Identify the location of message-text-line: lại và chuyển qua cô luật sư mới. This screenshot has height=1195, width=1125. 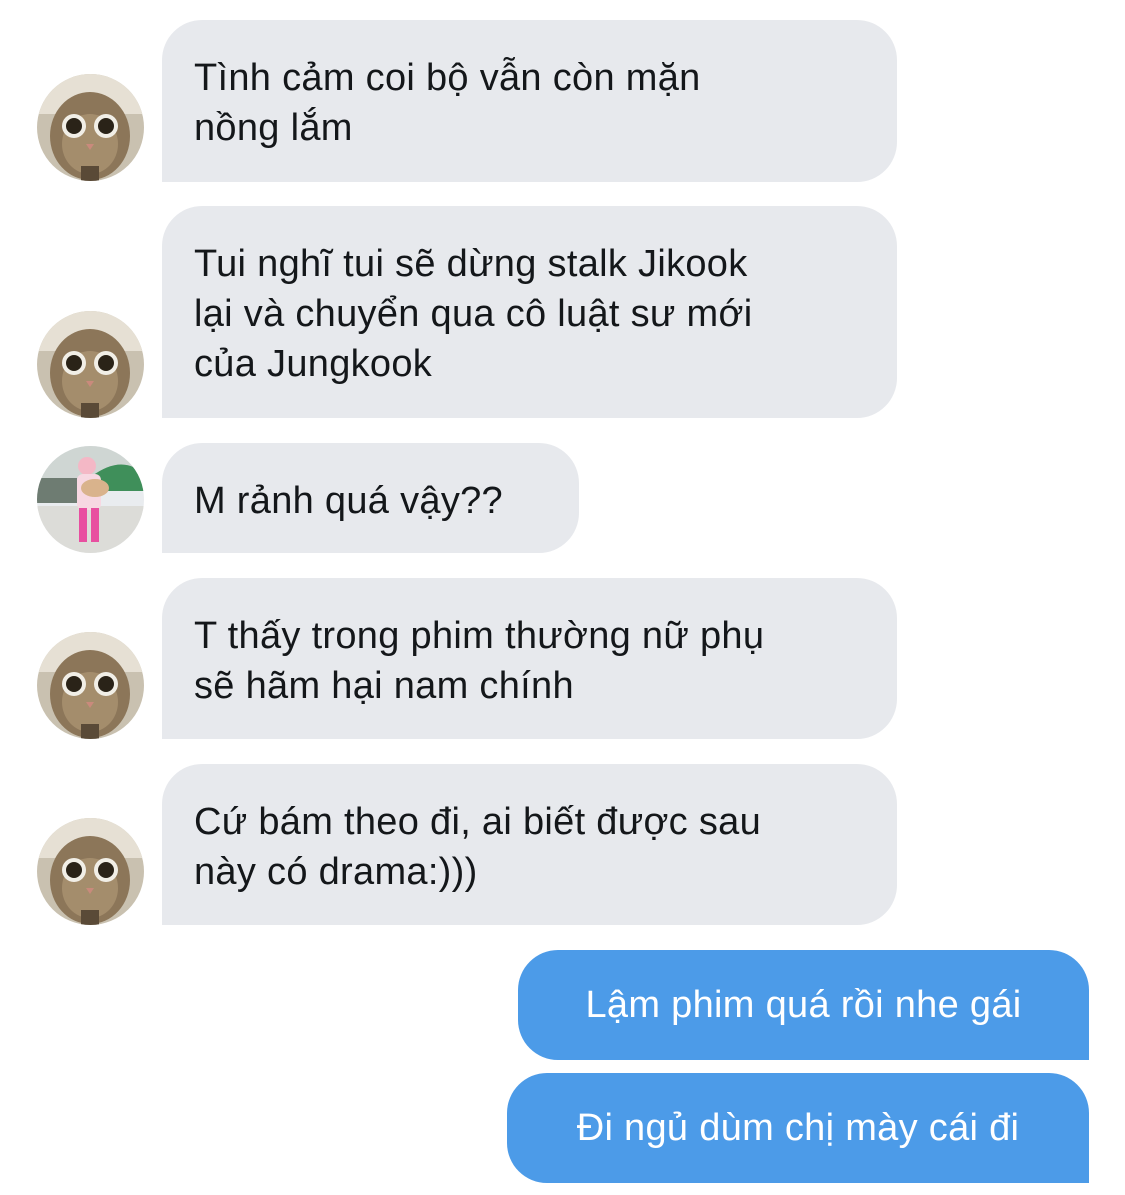
(473, 314).